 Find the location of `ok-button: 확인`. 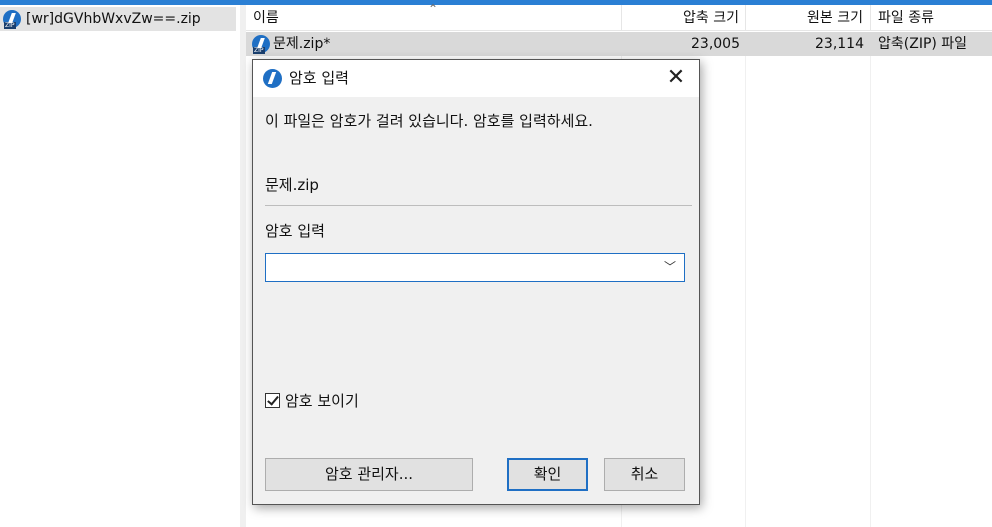

ok-button: 확인 is located at coordinates (547, 474).